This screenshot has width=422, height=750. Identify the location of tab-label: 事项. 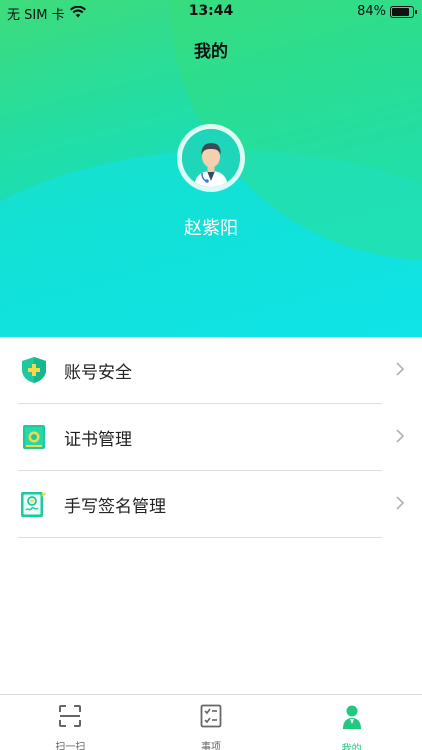
(211, 746).